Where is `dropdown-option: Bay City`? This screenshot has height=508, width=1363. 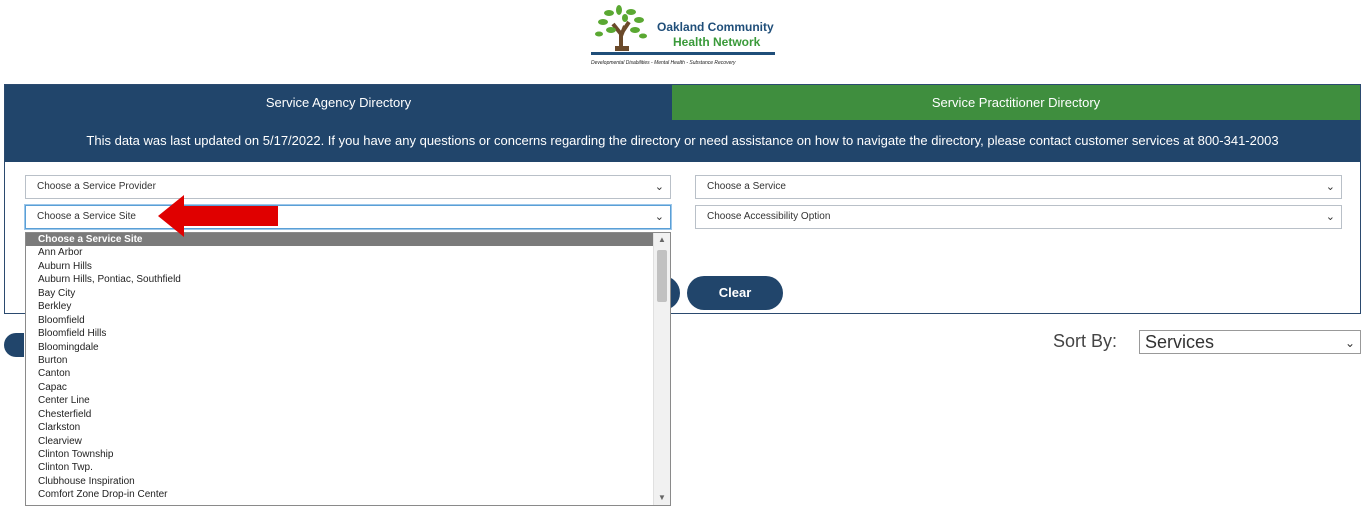
dropdown-option: Bay City is located at coordinates (340, 293).